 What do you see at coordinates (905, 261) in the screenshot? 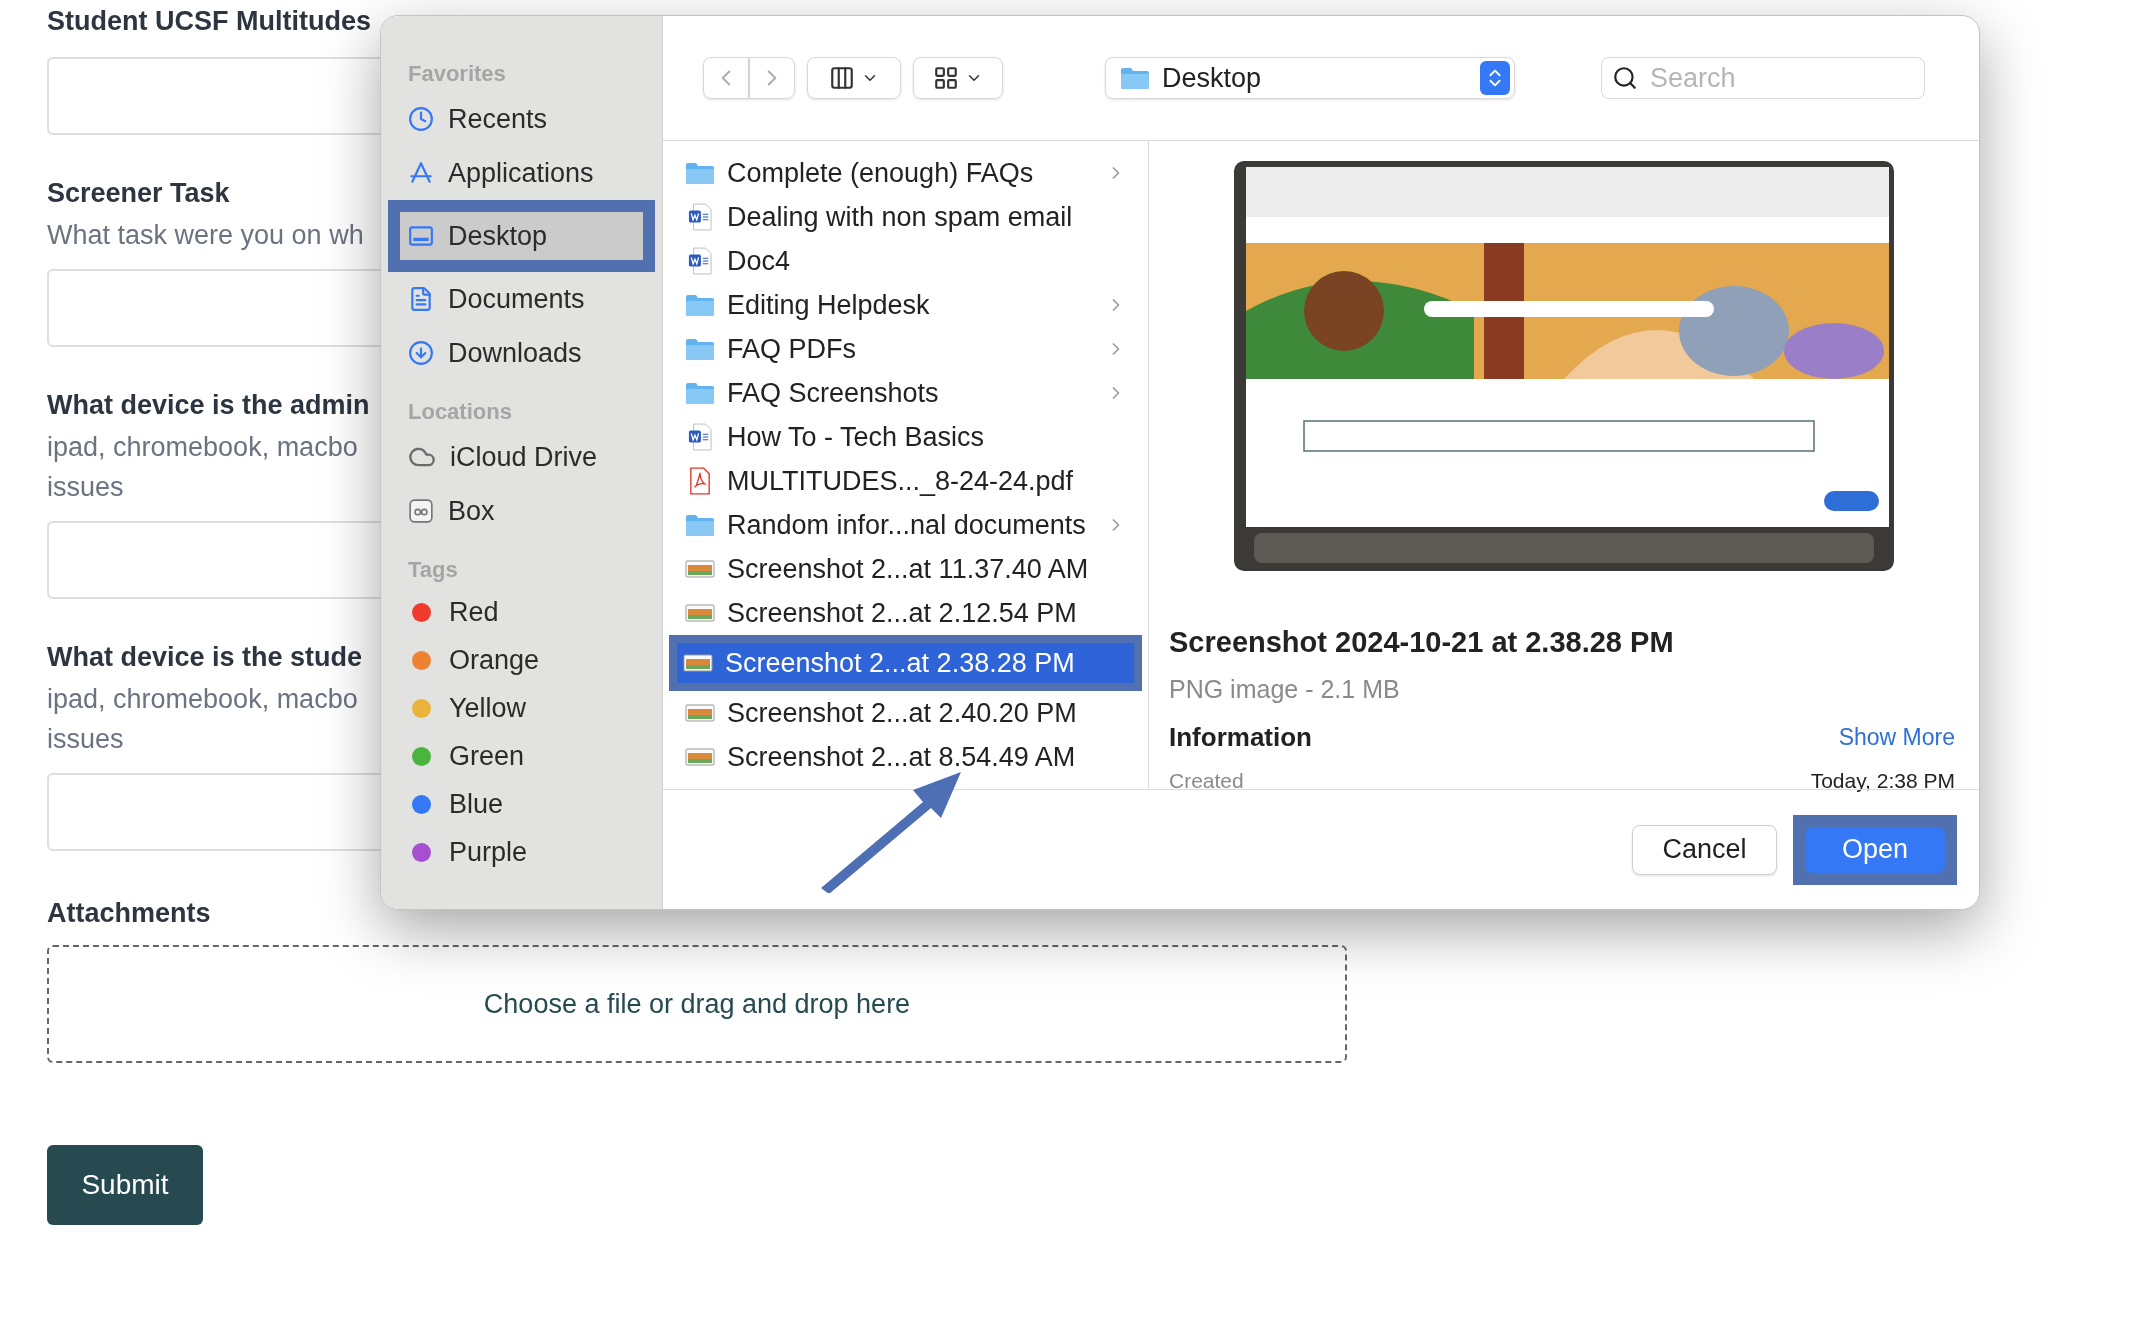
I see `file-row: Doc4` at bounding box center [905, 261].